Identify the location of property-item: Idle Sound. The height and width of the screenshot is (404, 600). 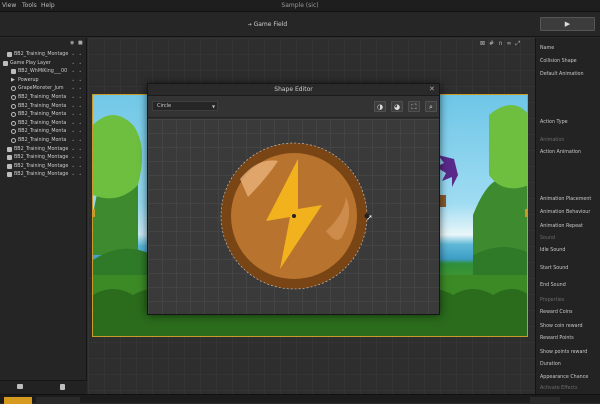
(553, 250).